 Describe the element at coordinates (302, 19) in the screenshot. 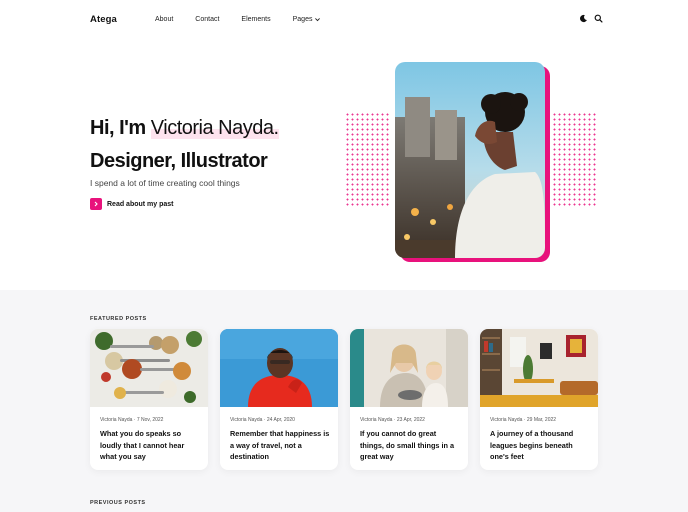

I see `nav-item-label: Pages` at that location.